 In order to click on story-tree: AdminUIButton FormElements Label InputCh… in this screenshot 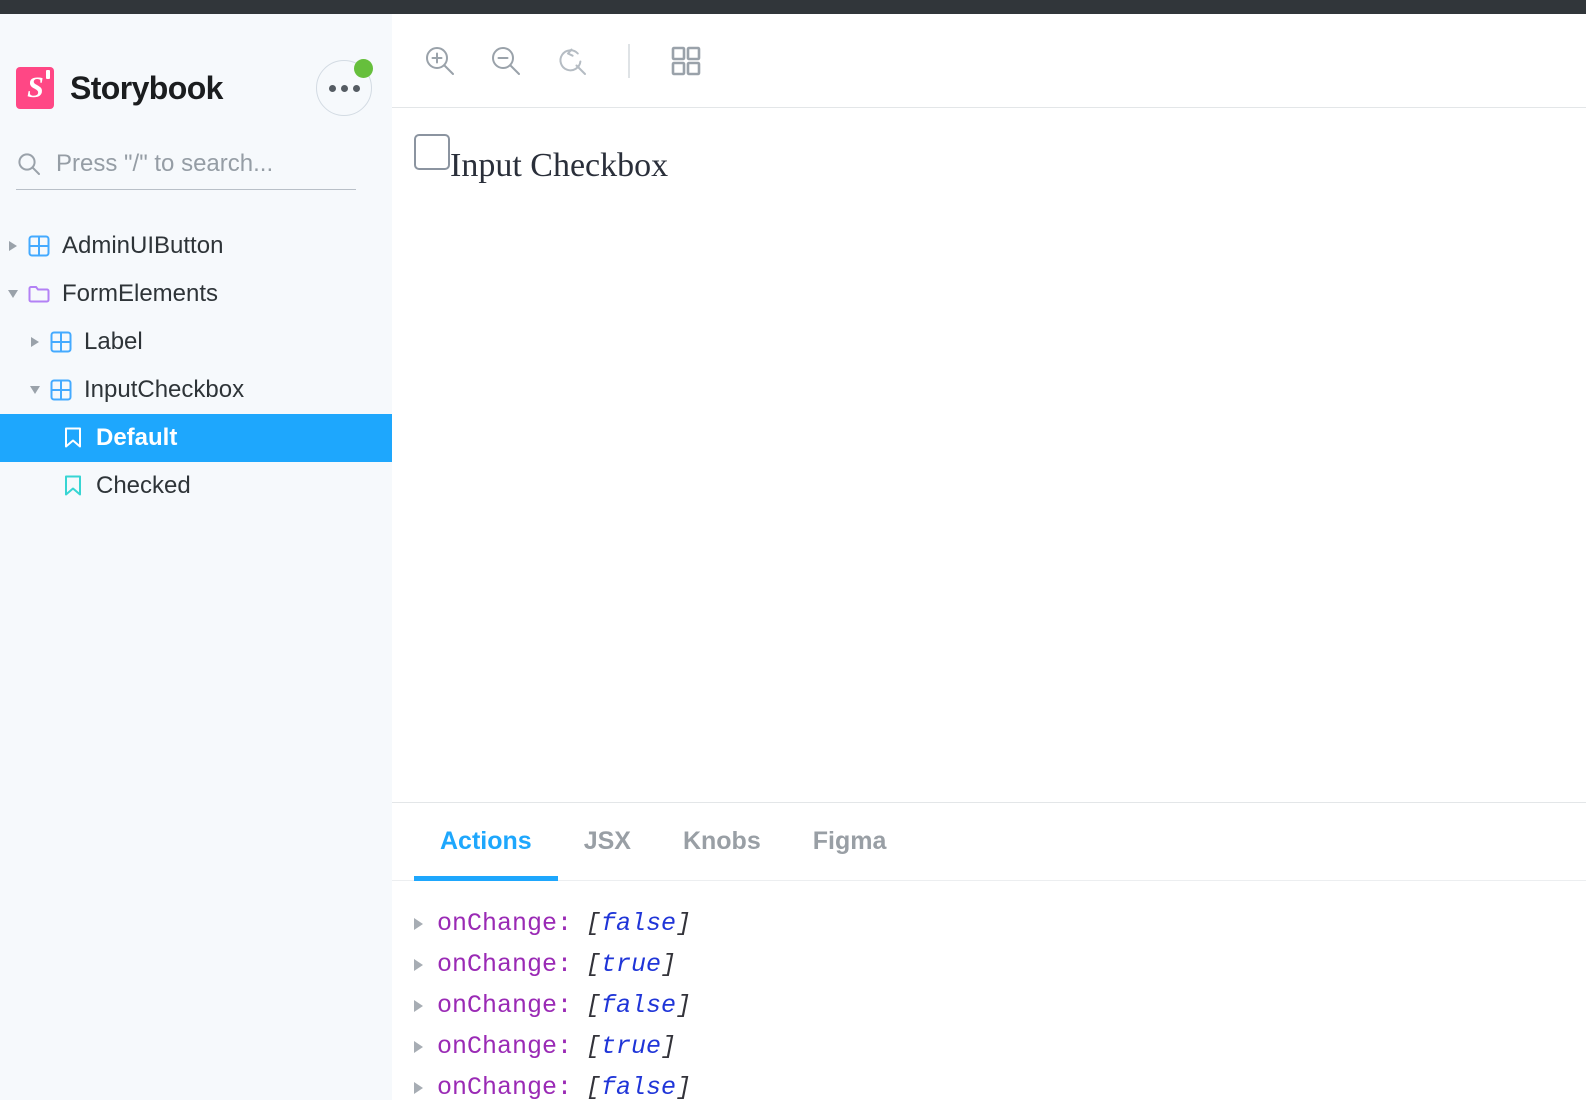, I will do `click(196, 366)`.